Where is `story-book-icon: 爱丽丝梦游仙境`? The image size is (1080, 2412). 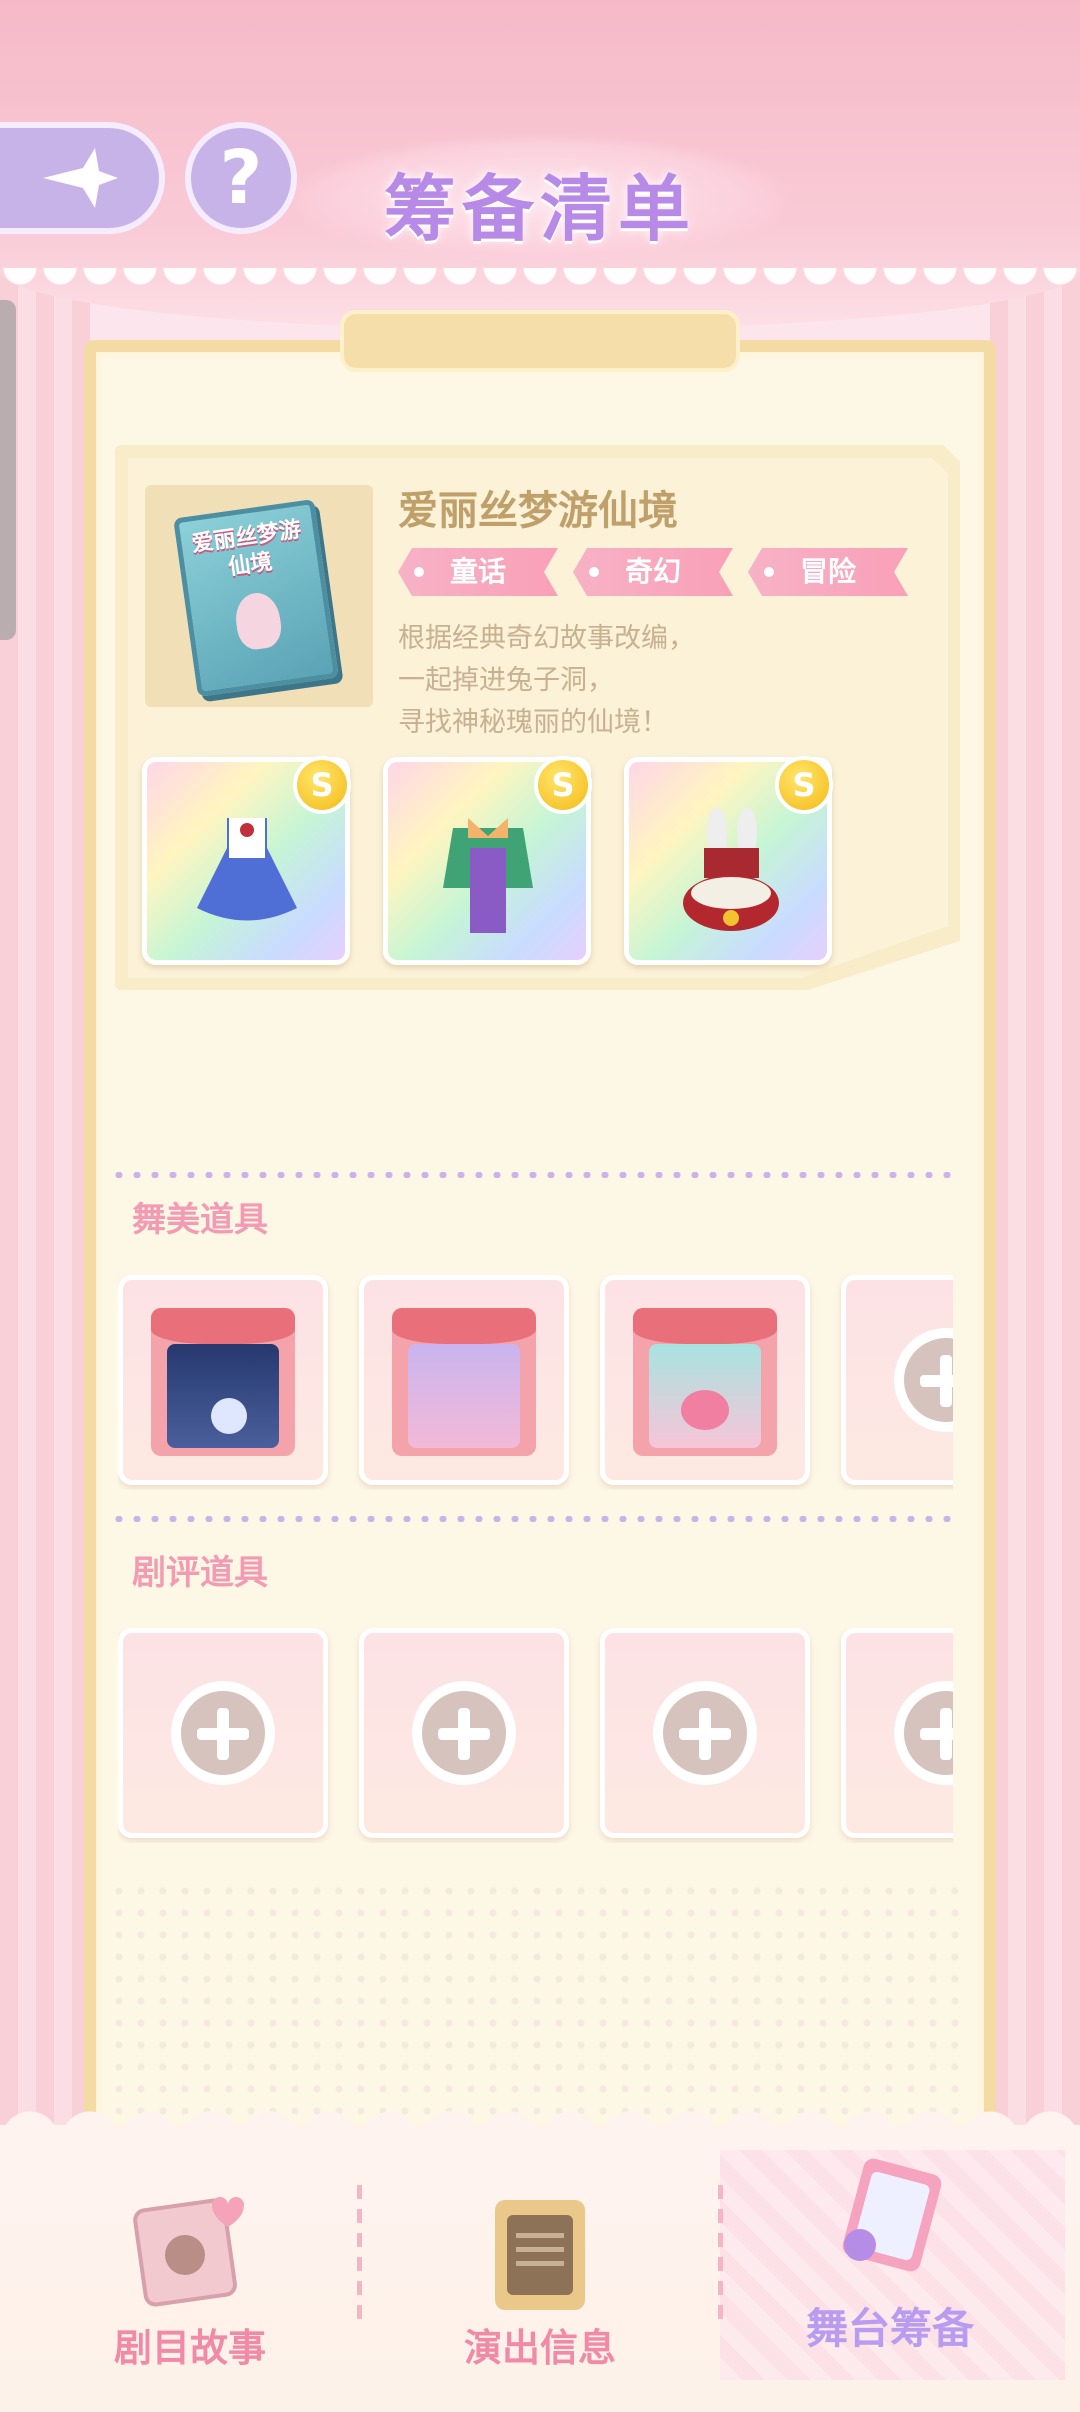 story-book-icon: 爱丽丝梦游仙境 is located at coordinates (256, 598).